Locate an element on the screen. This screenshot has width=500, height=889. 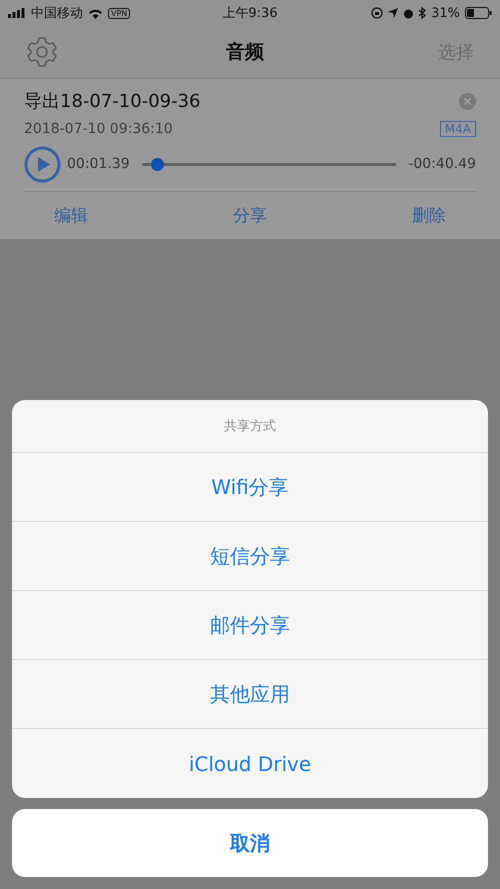
recording-name: 导出18-07-10-09-36 is located at coordinates (112, 101).